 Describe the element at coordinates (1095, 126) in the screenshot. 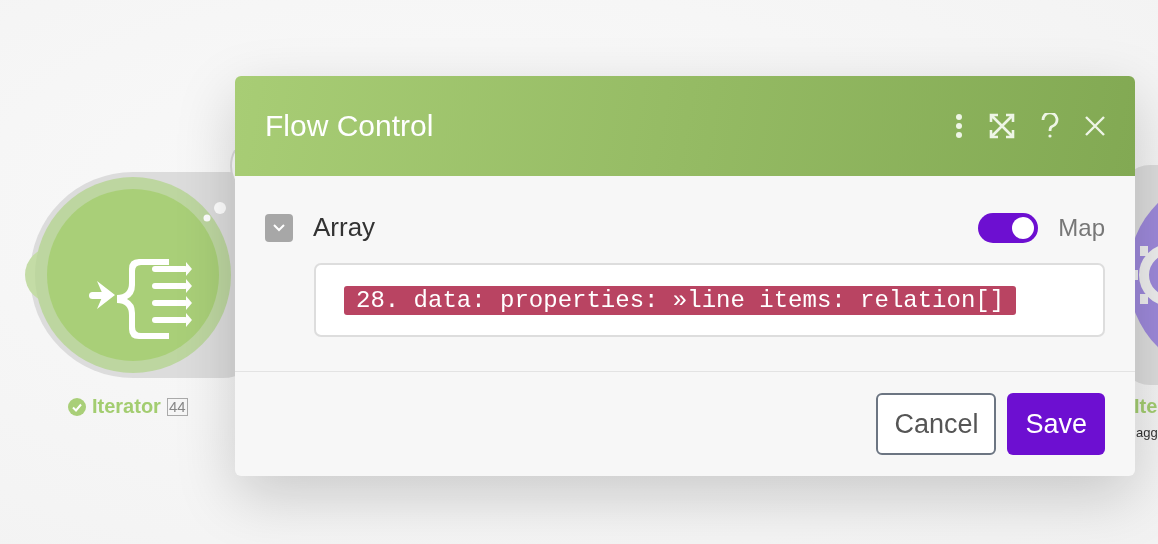

I see `close-icon` at that location.